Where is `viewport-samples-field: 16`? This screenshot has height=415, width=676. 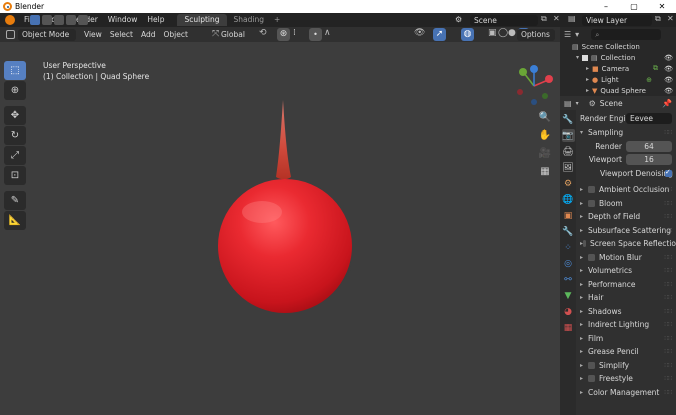 viewport-samples-field: 16 is located at coordinates (649, 160).